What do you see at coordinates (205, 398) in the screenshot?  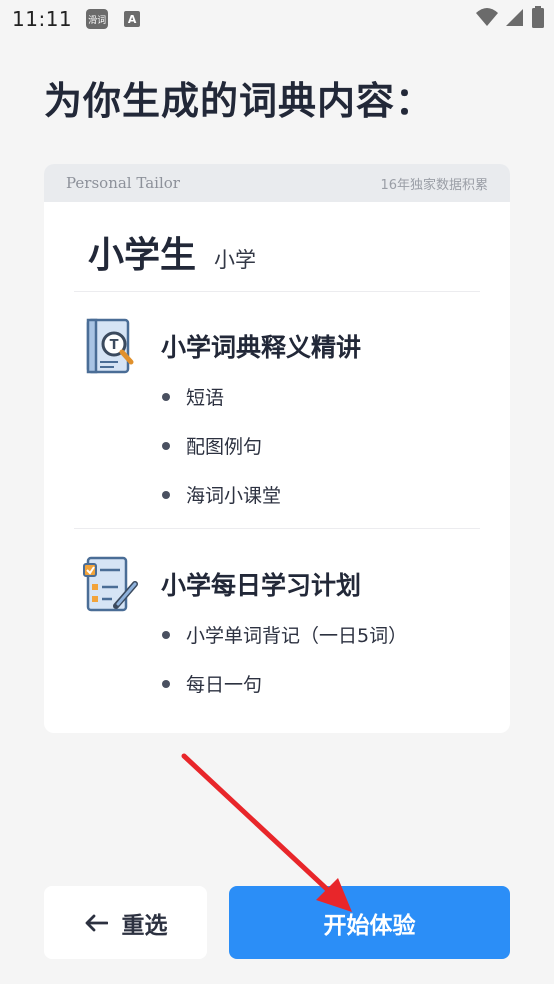 I see `list-item-label: 短语` at bounding box center [205, 398].